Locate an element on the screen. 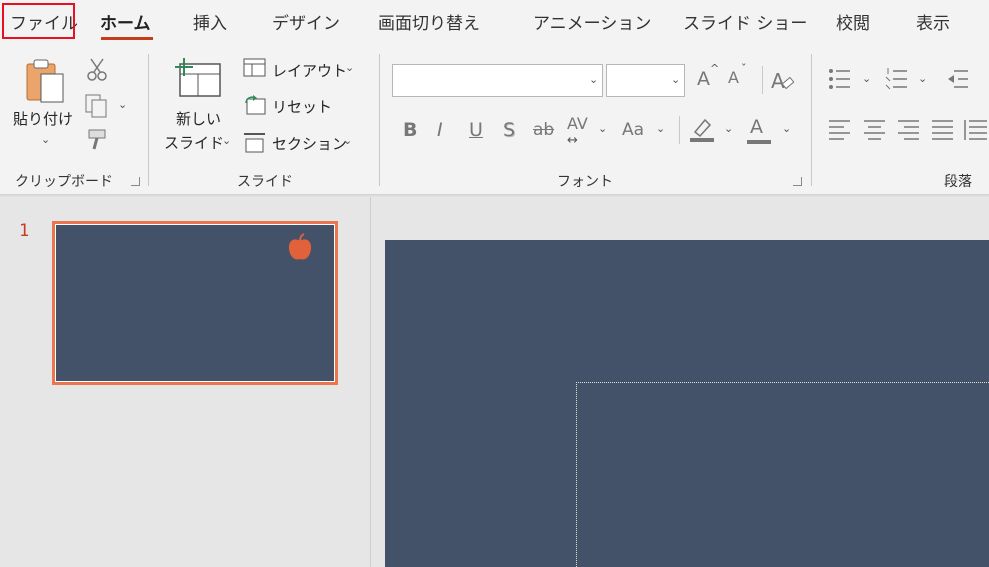 The image size is (989, 567). shrink-font-button: A is located at coordinates (733, 77).